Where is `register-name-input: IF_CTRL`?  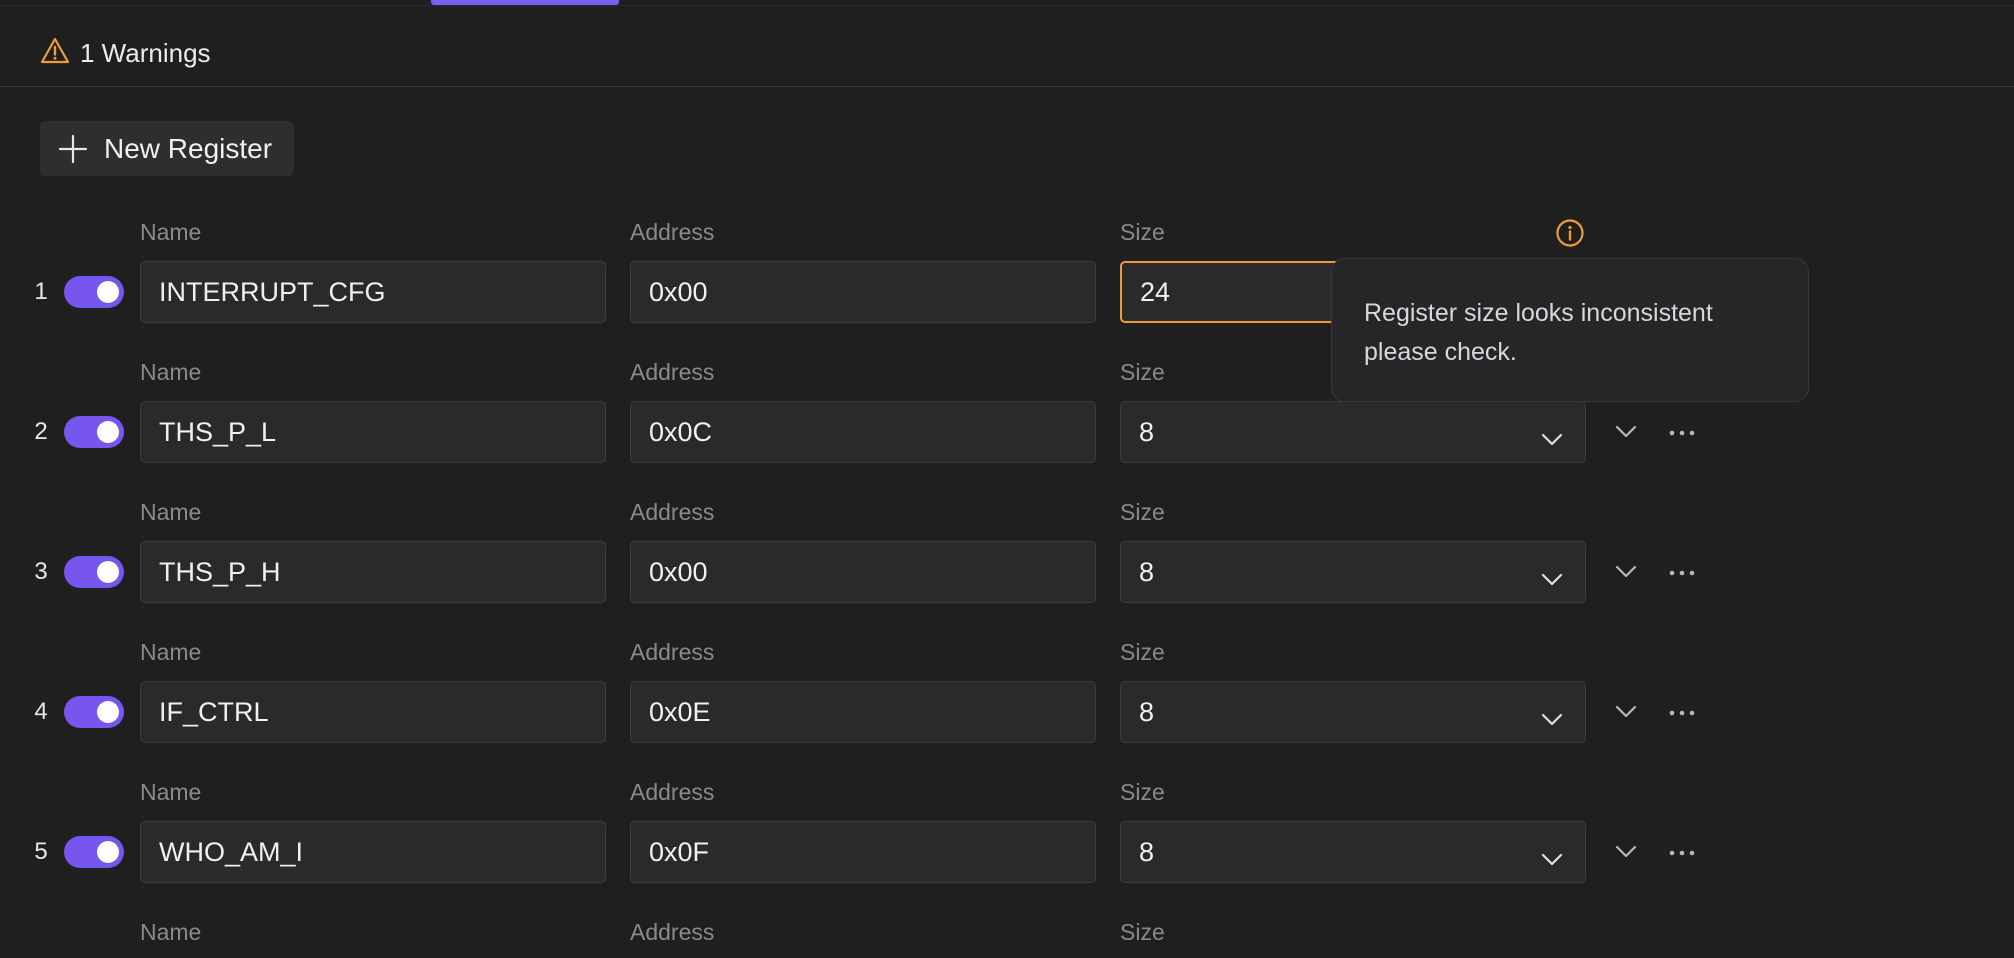 register-name-input: IF_CTRL is located at coordinates (373, 712).